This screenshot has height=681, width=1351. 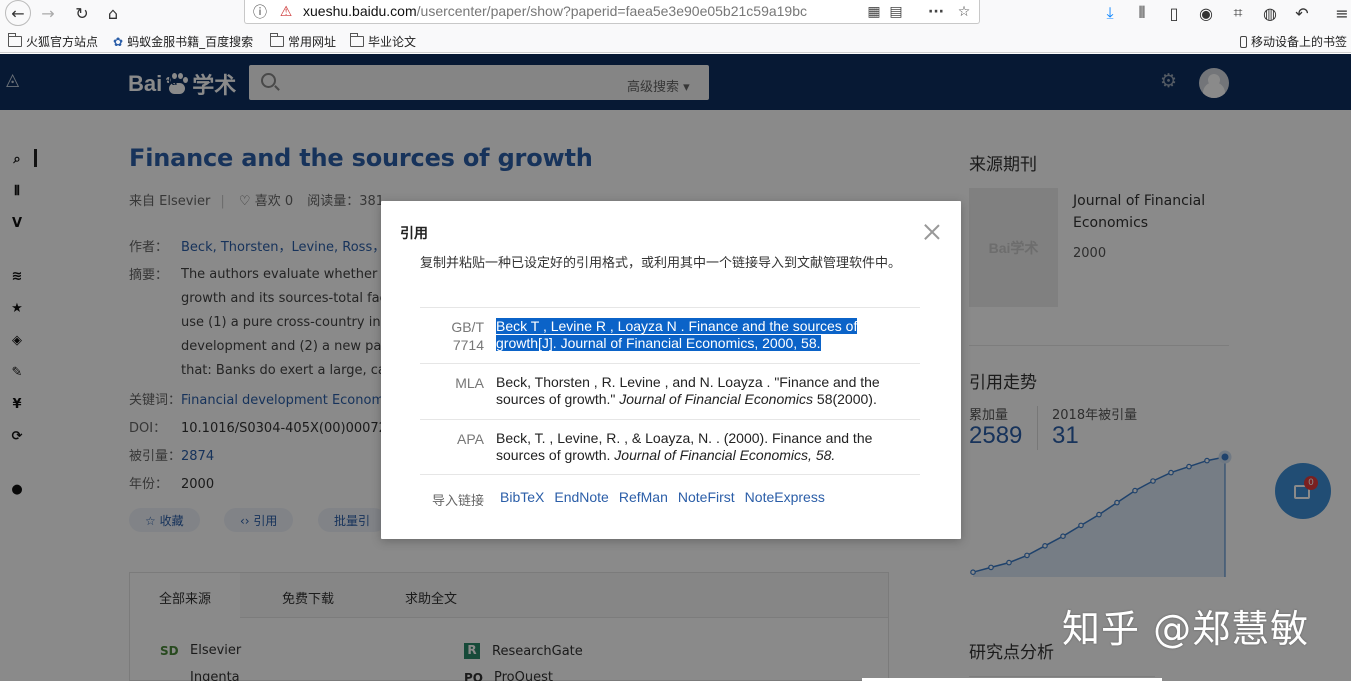 I want to click on watermark: 知乎 @郑慧敏, so click(x=1186, y=629).